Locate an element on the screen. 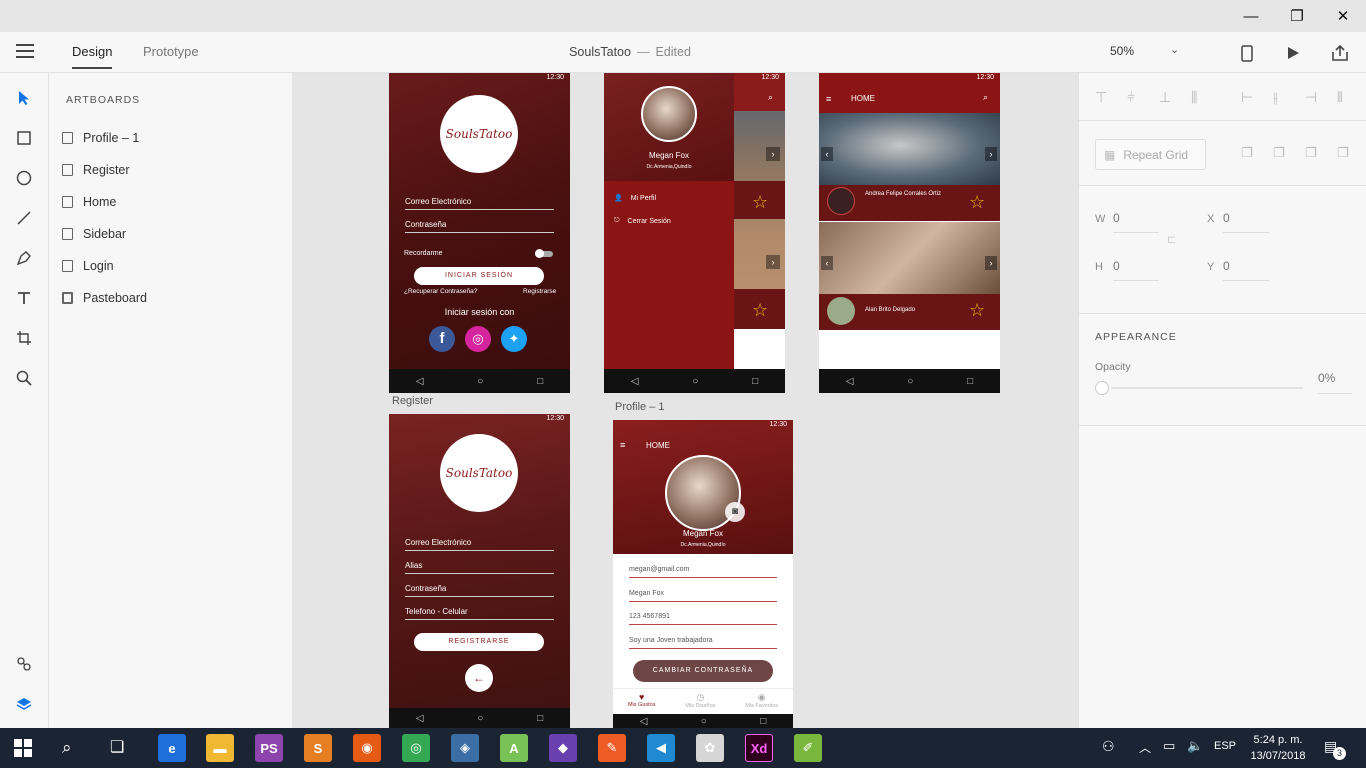 The image size is (1366, 768). align-right-icon: ⊣ is located at coordinates (1311, 97).